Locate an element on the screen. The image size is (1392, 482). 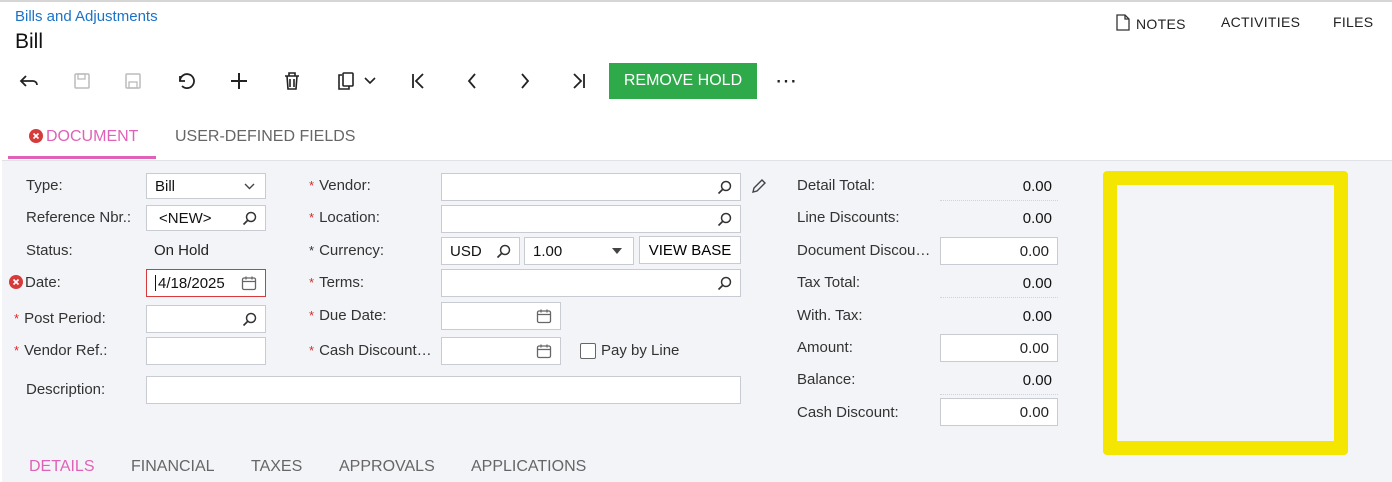
due-date-field is located at coordinates (501, 316).